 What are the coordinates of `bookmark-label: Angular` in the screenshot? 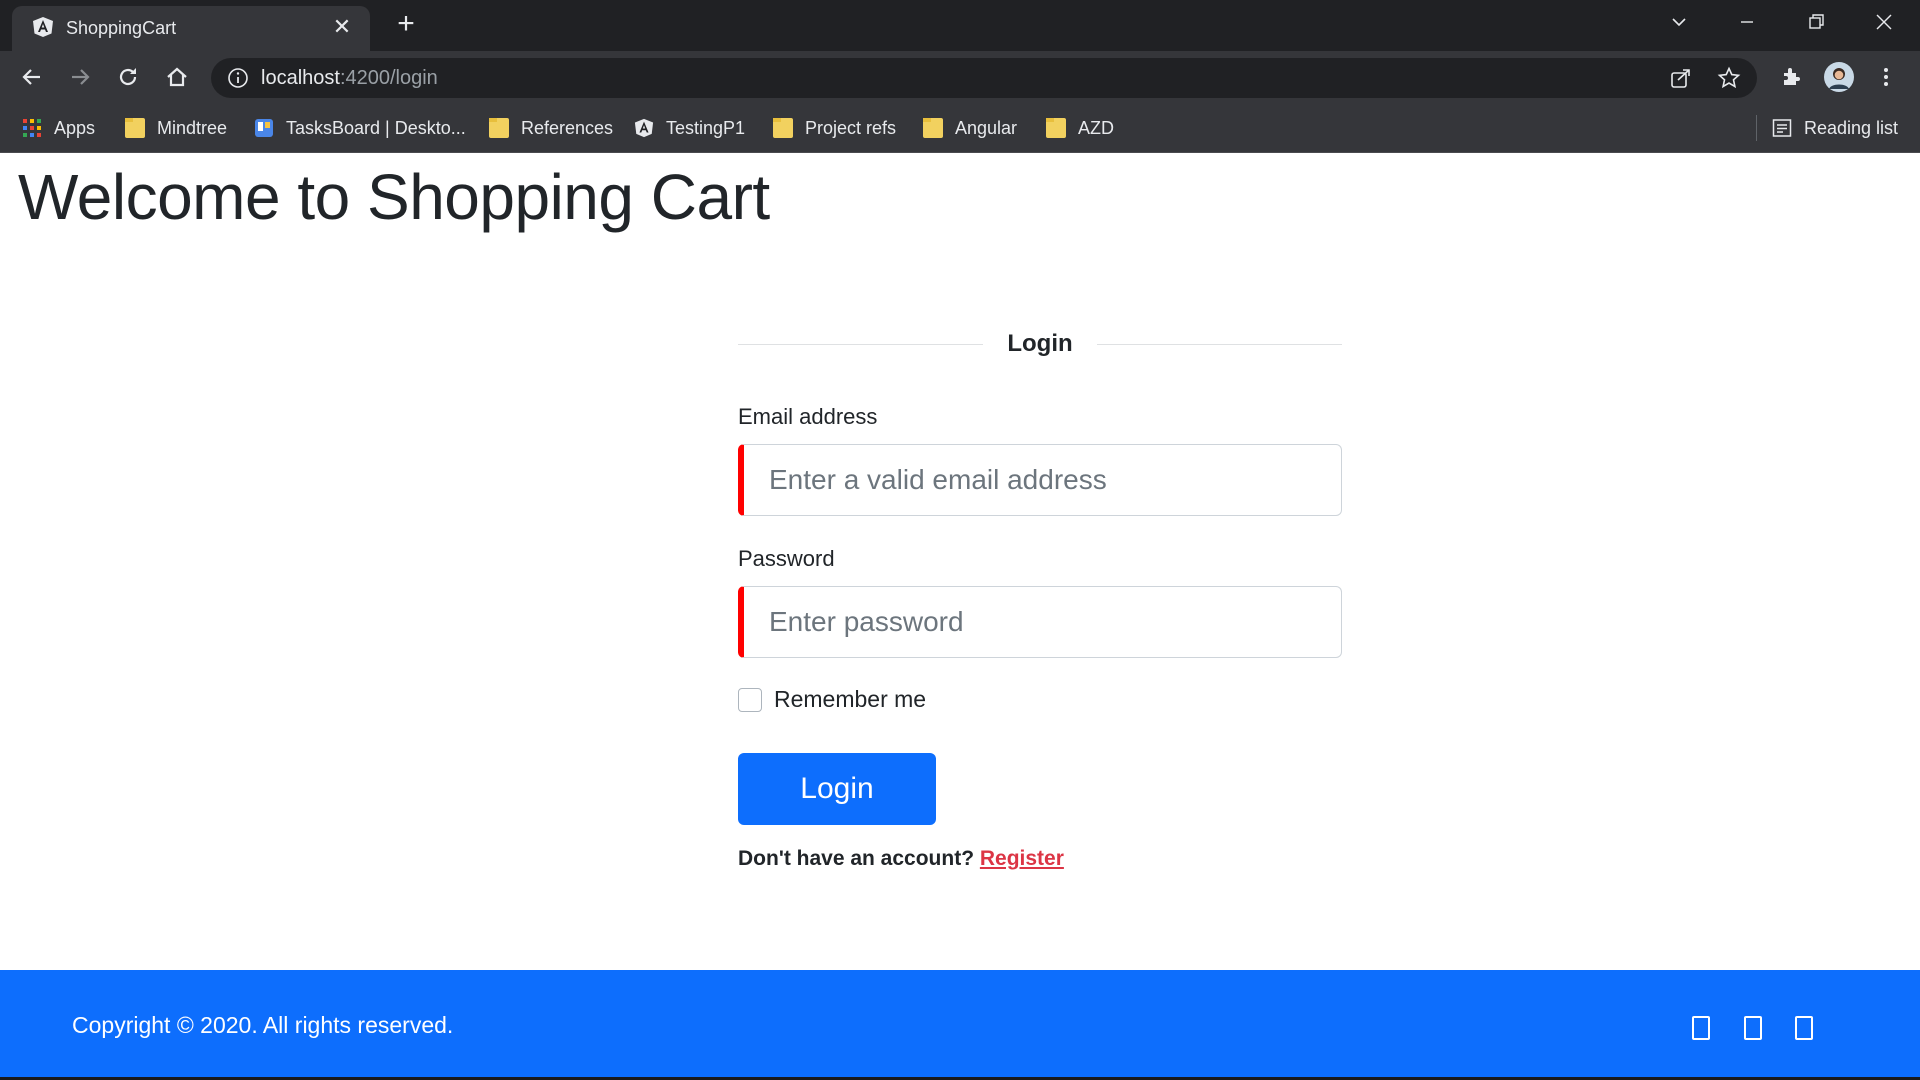 It's located at (986, 127).